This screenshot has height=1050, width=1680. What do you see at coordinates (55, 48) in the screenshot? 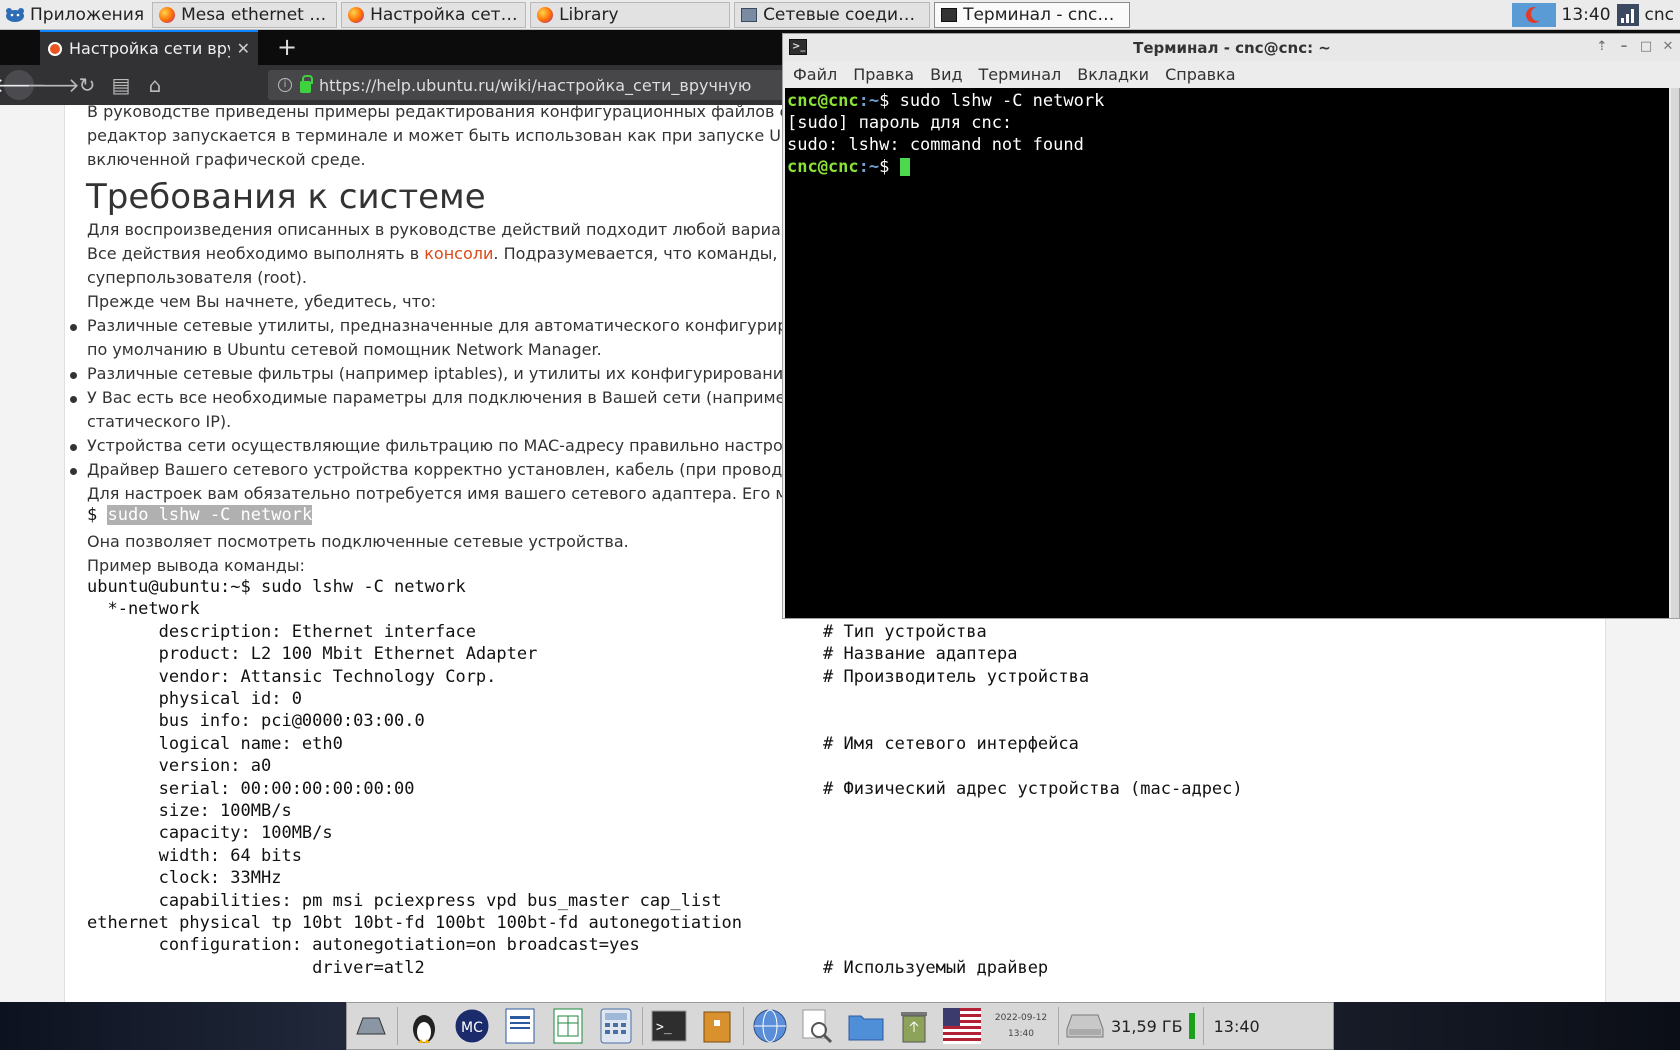
I see `ubuntu-favicon-icon` at bounding box center [55, 48].